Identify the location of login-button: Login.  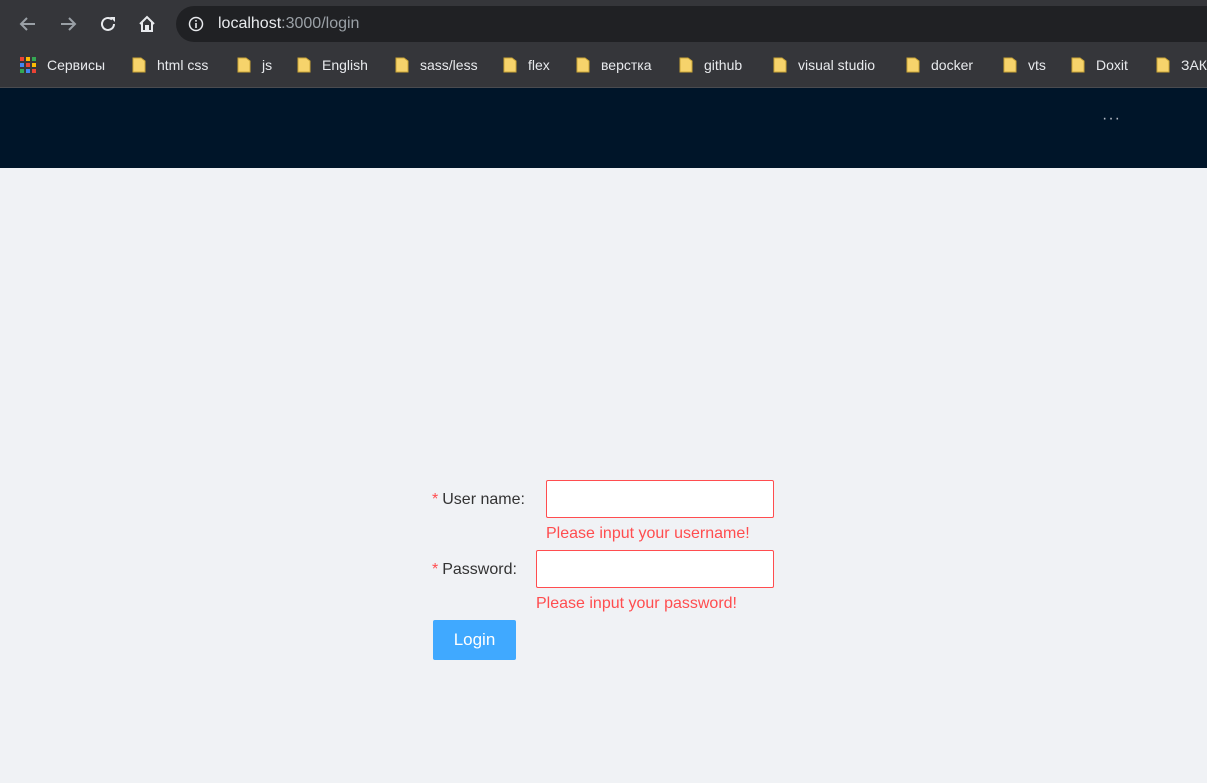
(474, 640).